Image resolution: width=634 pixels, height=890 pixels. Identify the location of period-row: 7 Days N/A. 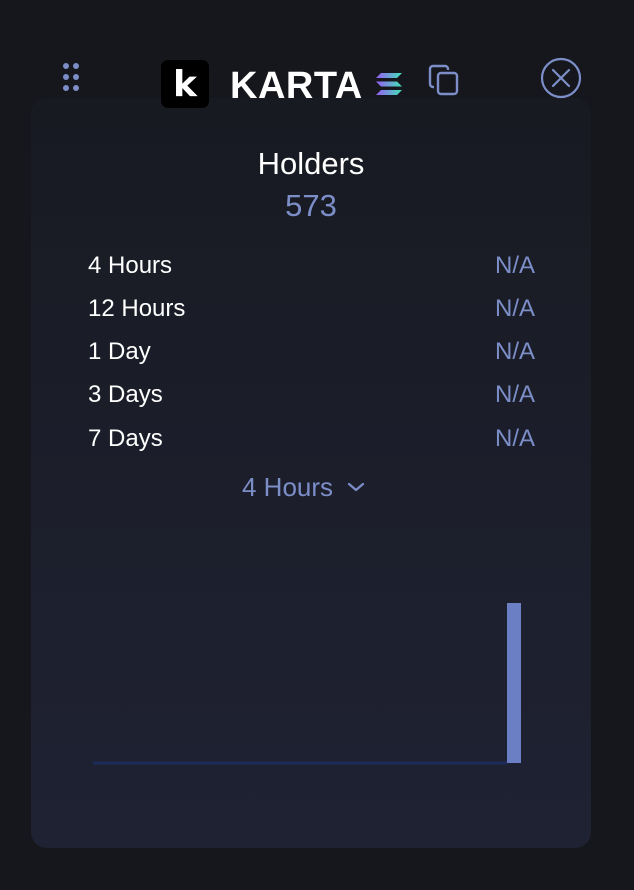
(311, 439).